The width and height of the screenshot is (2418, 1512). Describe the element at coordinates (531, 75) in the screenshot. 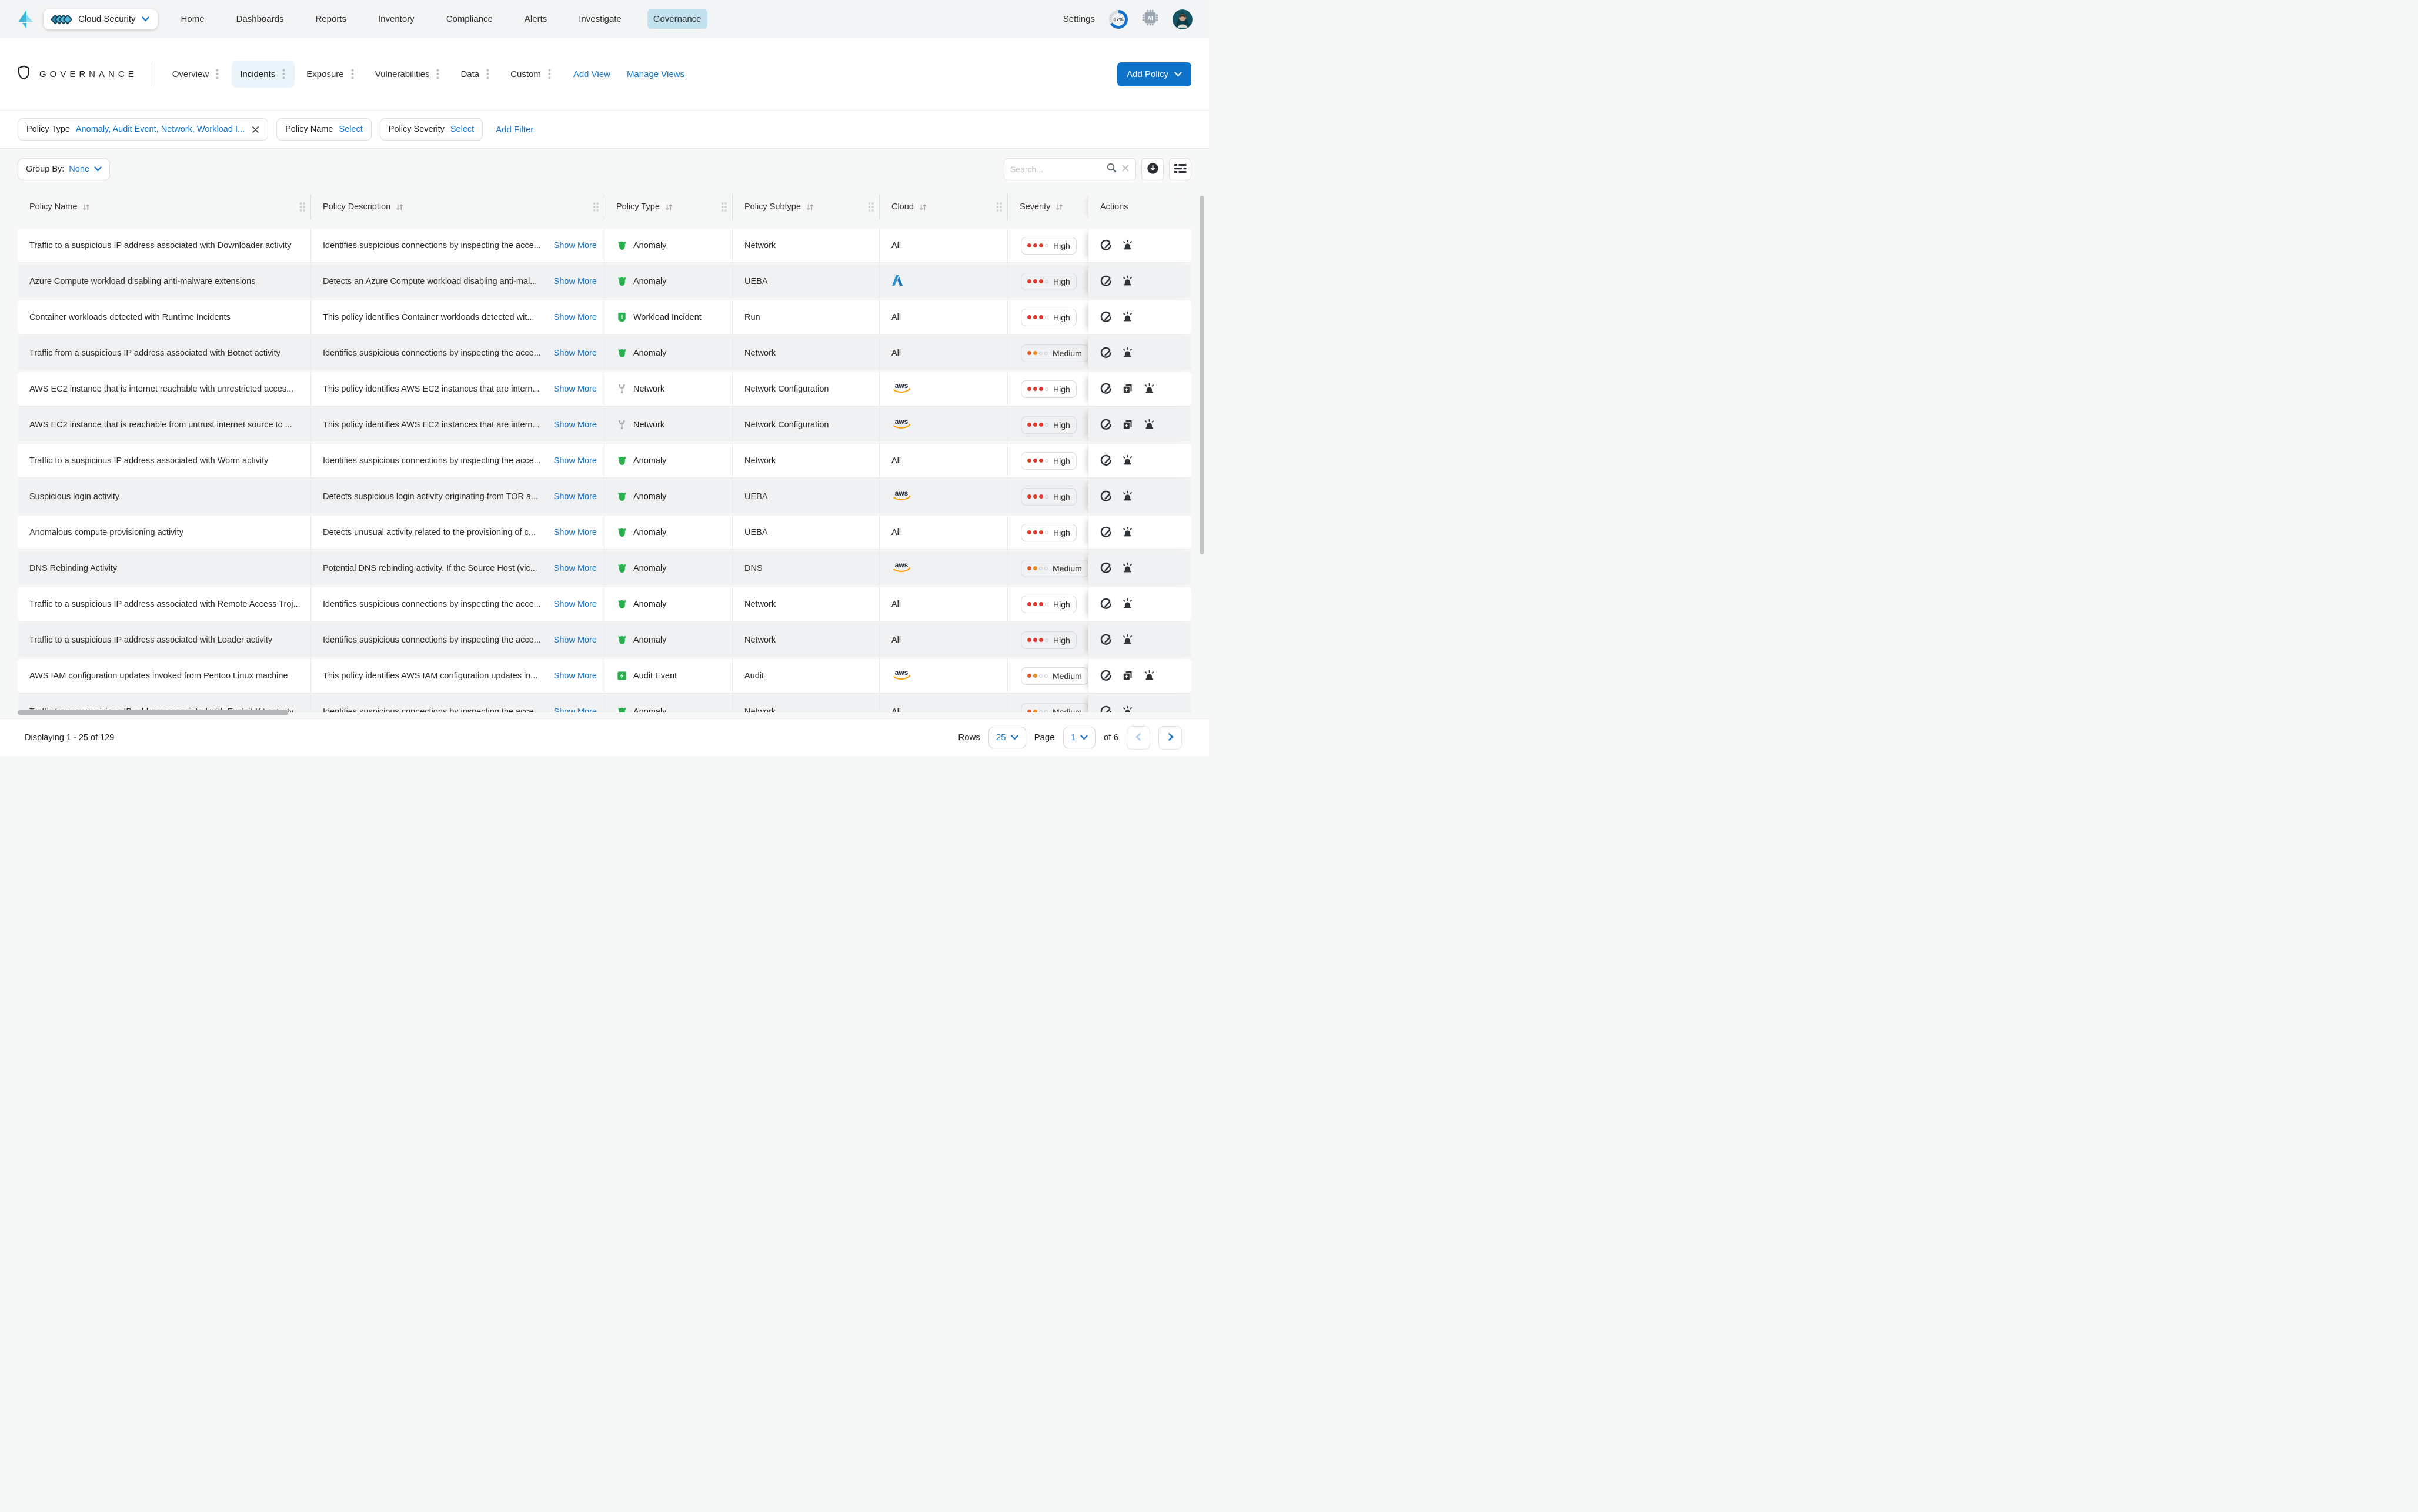

I see `tab-custom: Custom` at that location.